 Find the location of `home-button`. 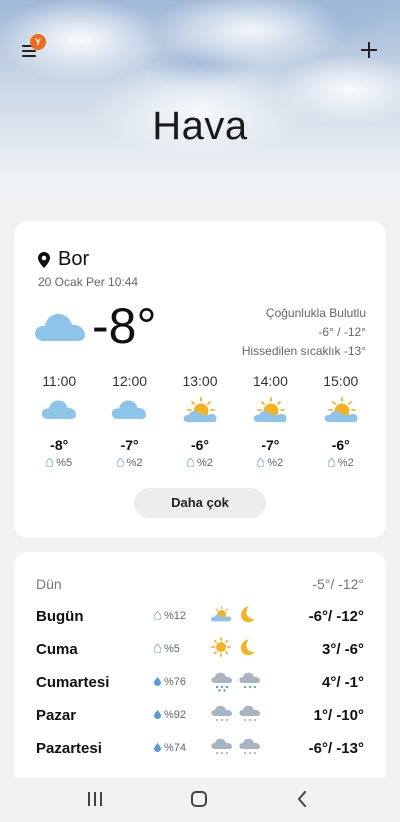

home-button is located at coordinates (199, 799).